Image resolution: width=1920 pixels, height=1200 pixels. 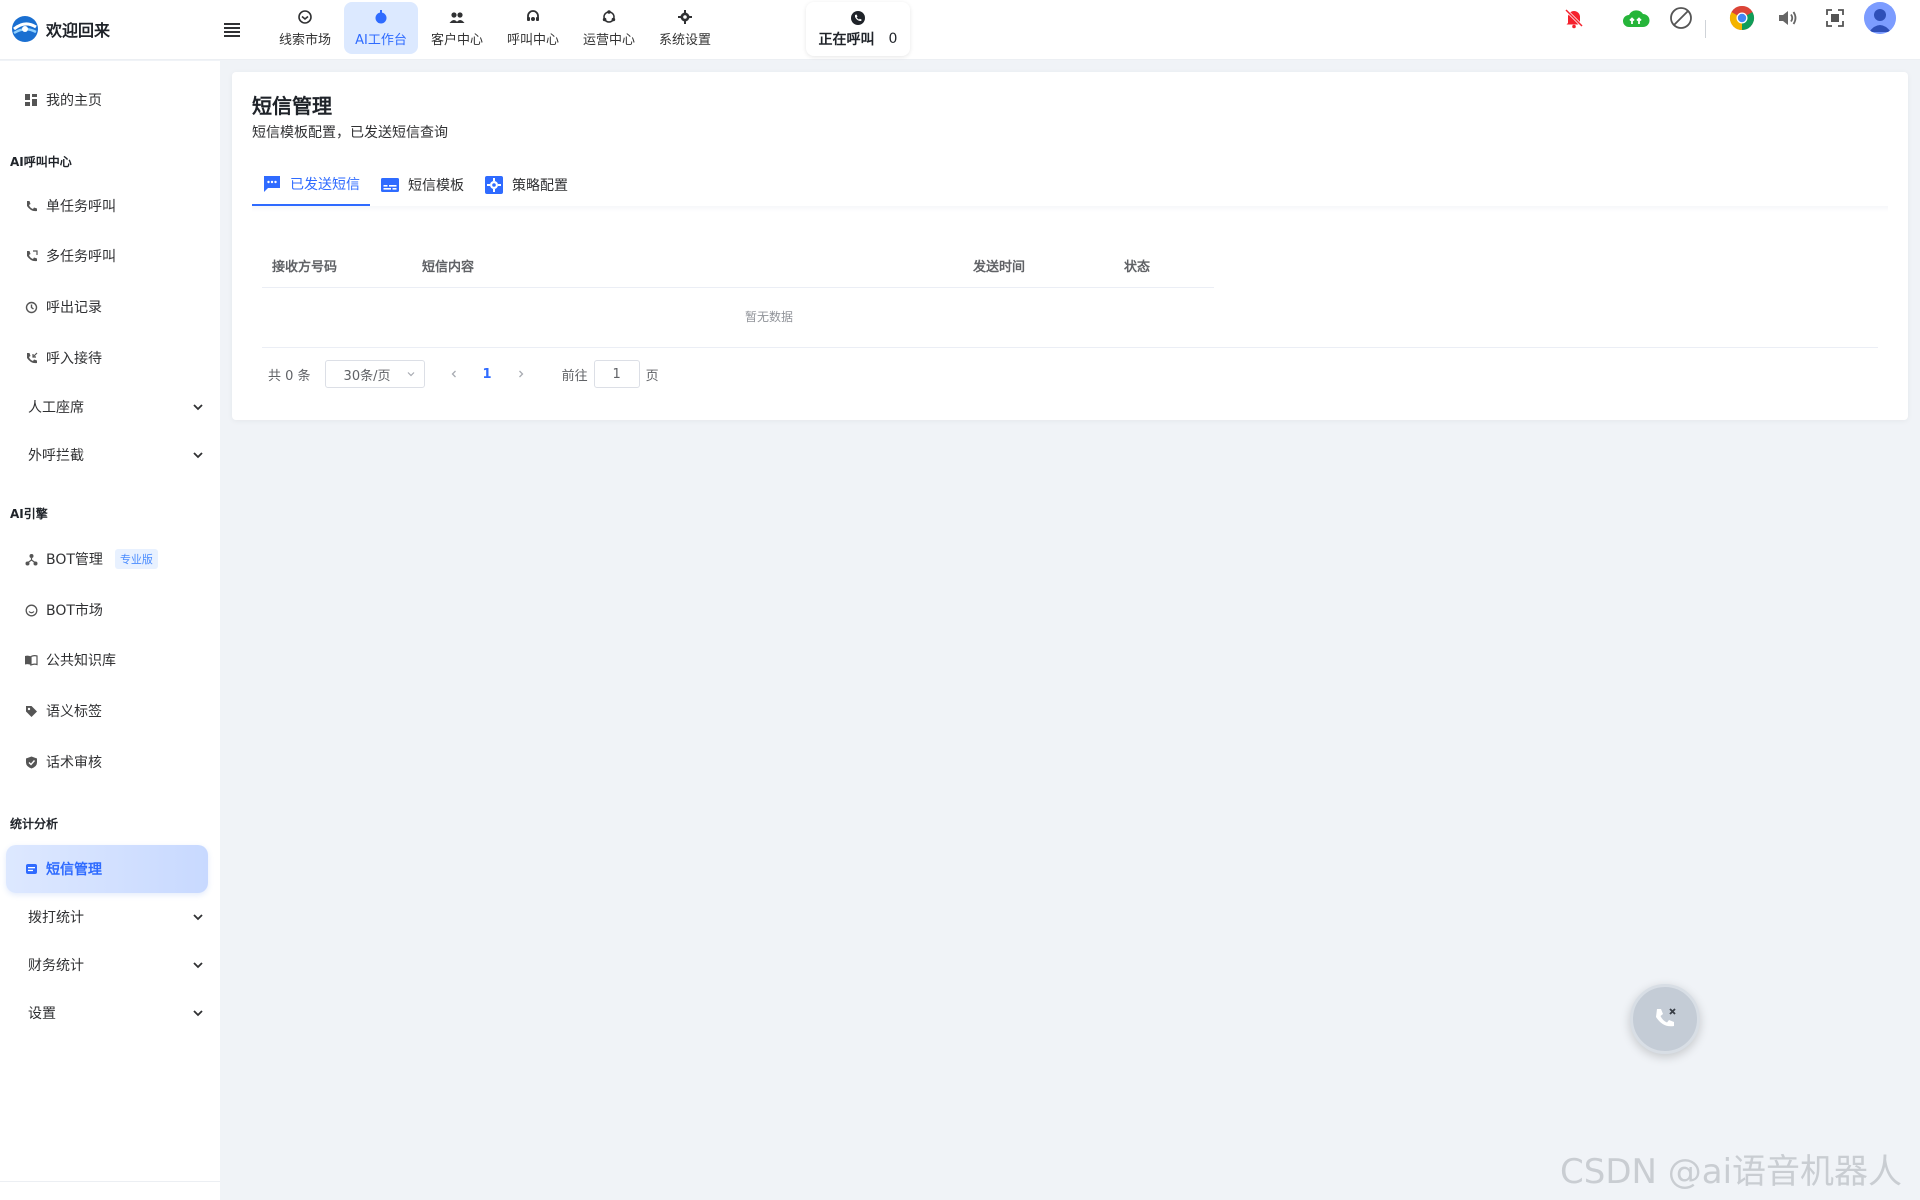 I want to click on volume-button, so click(x=1788, y=18).